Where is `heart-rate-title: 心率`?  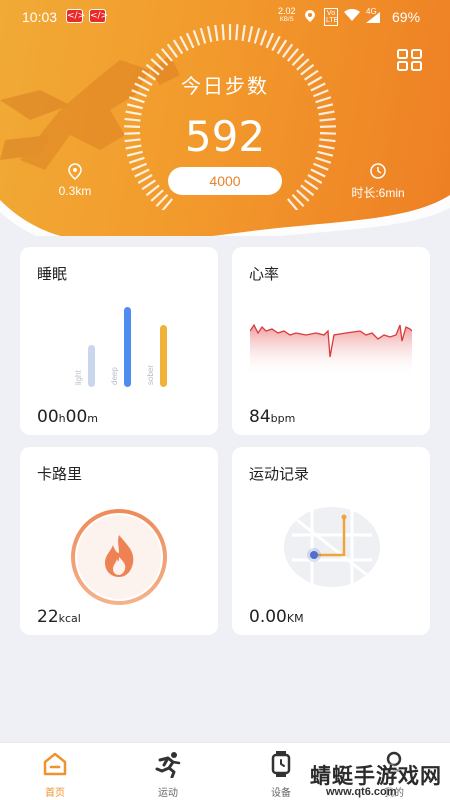 heart-rate-title: 心率 is located at coordinates (264, 274).